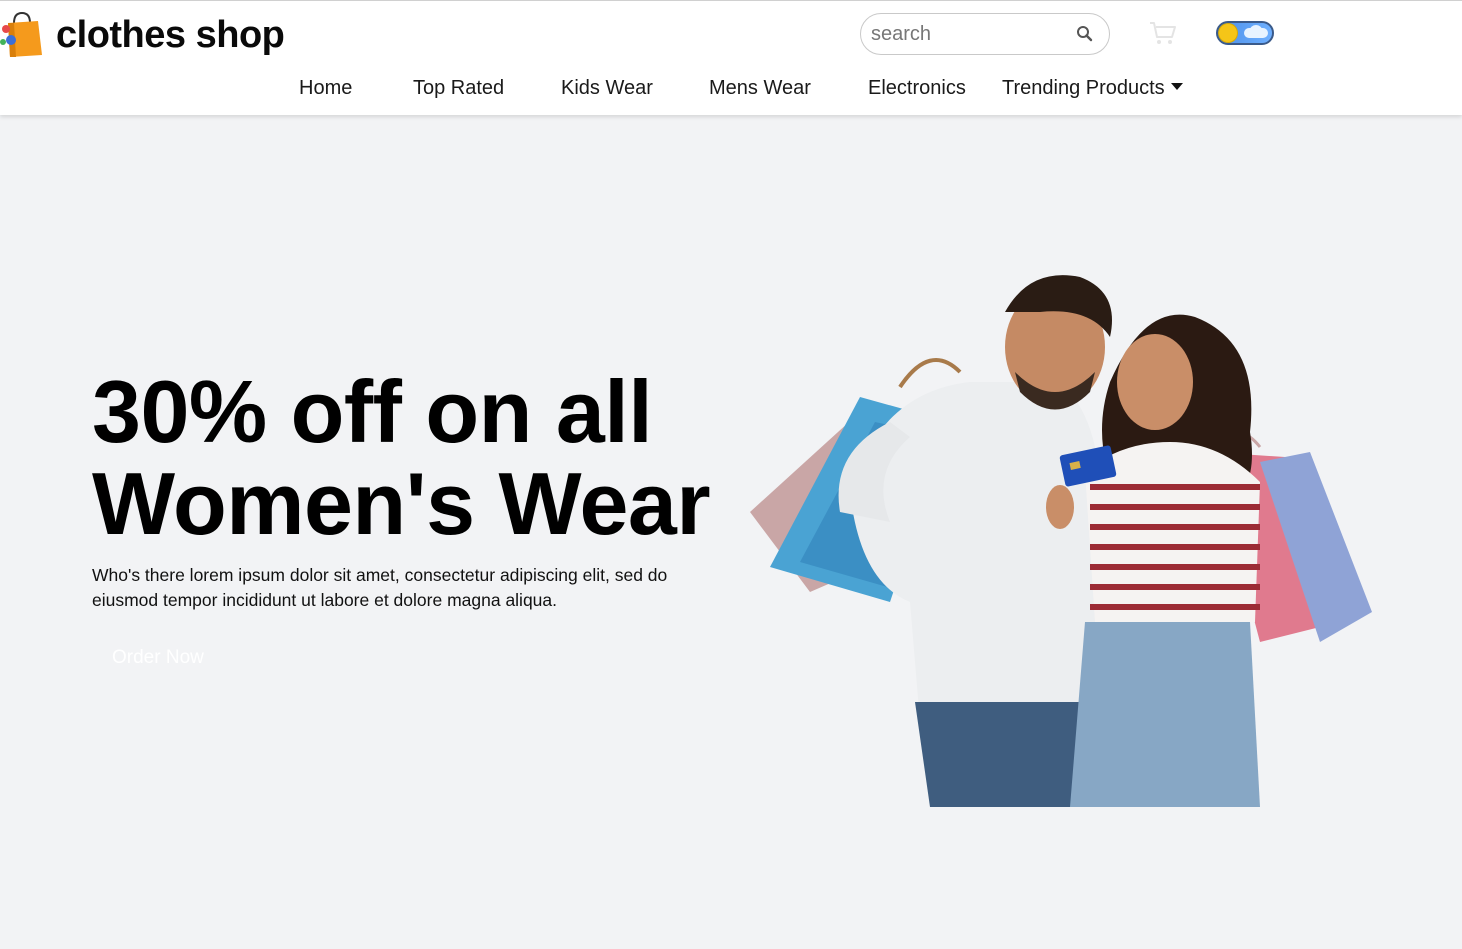 The width and height of the screenshot is (1462, 949). What do you see at coordinates (372, 411) in the screenshot?
I see `hero-title-line-1: 30% off on all` at bounding box center [372, 411].